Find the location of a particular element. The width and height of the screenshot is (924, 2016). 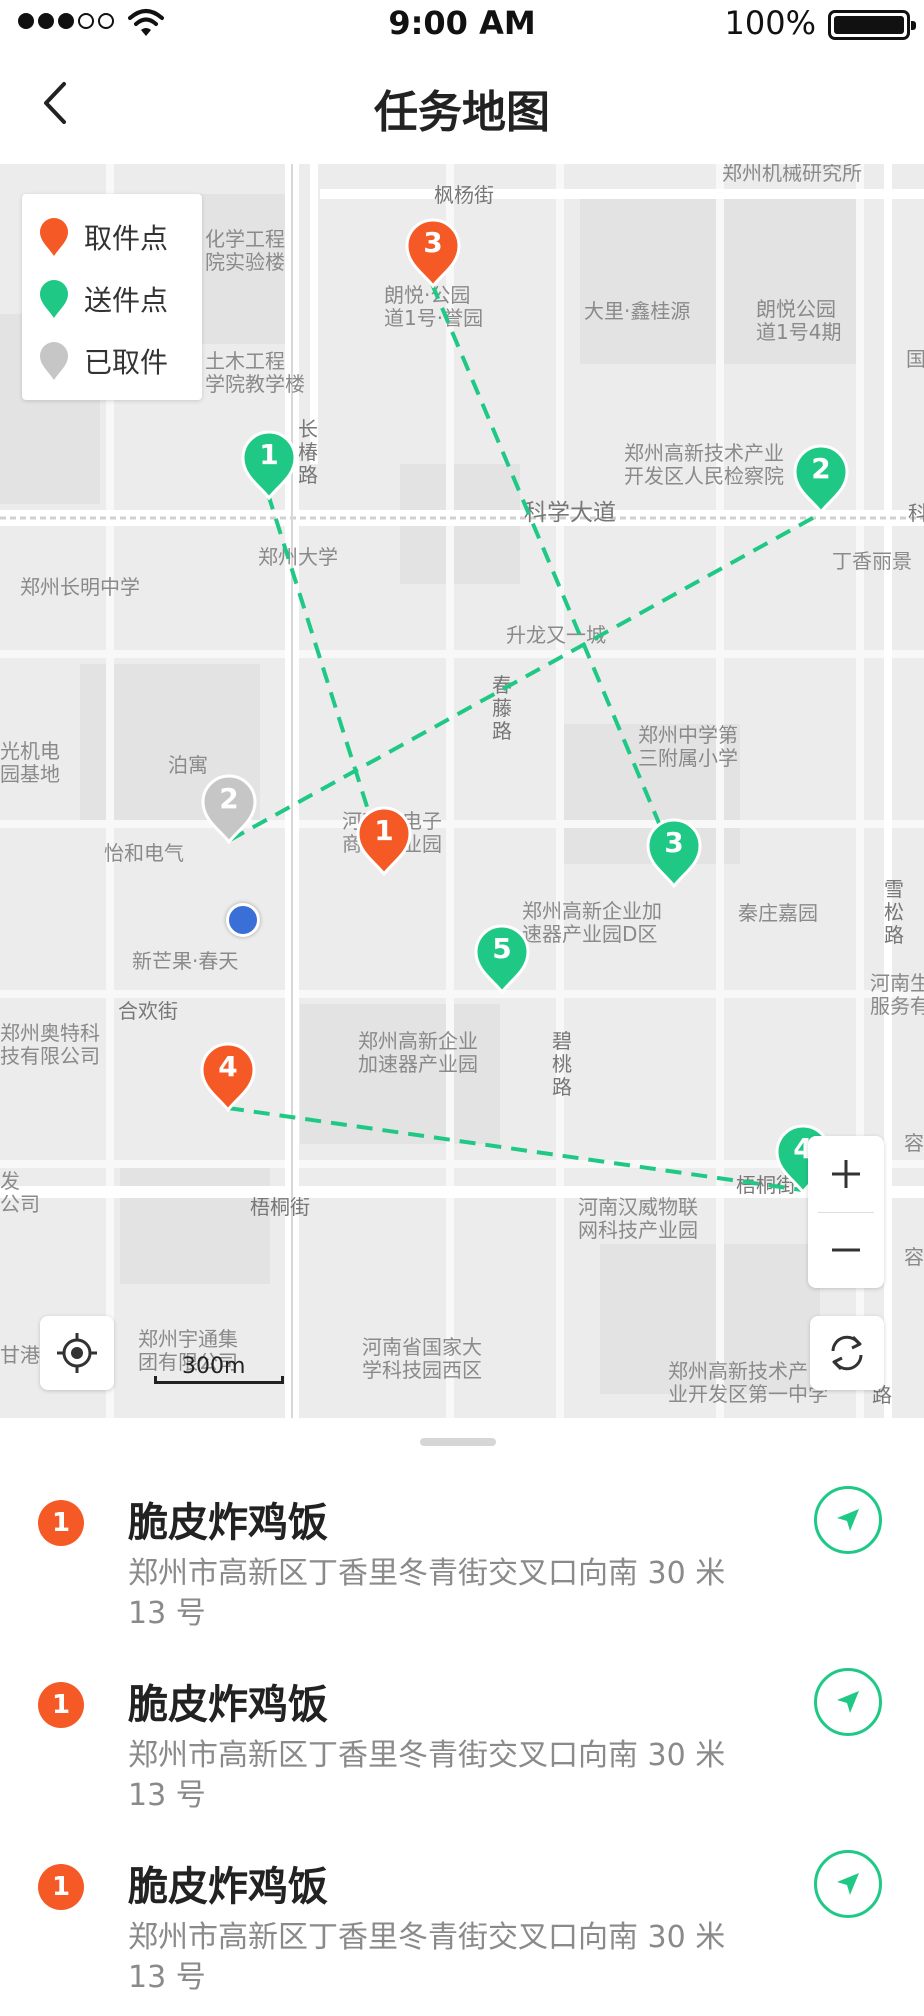

legend-item-pickup: 取件点 is located at coordinates (103, 237).